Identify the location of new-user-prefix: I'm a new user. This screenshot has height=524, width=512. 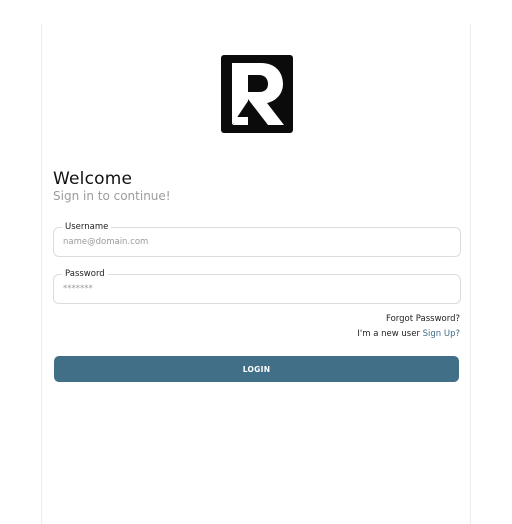
(388, 334).